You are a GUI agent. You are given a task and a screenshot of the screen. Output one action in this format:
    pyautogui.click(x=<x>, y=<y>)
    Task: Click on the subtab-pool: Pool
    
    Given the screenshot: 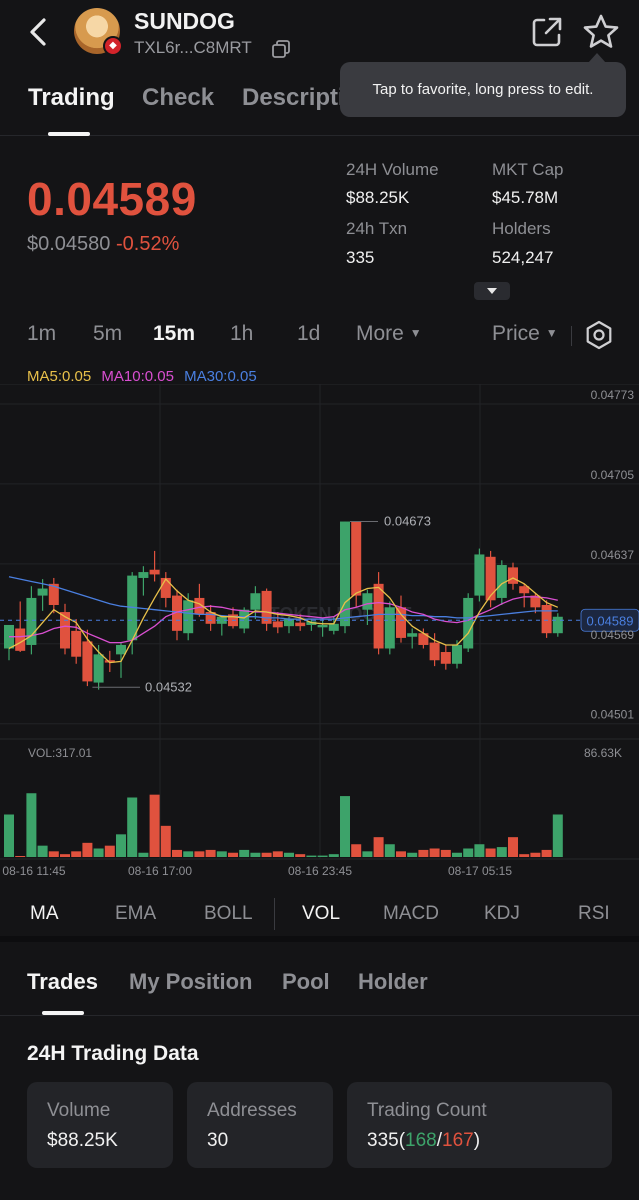 What is the action you would take?
    pyautogui.click(x=306, y=982)
    